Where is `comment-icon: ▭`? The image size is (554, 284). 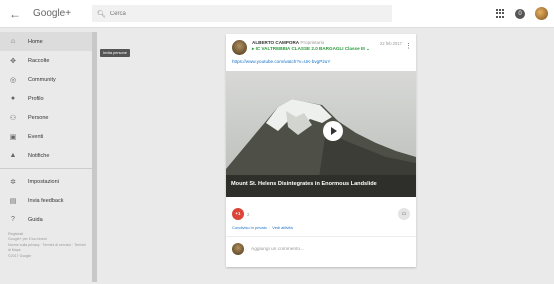
comment-icon: ▭ is located at coordinates (404, 214).